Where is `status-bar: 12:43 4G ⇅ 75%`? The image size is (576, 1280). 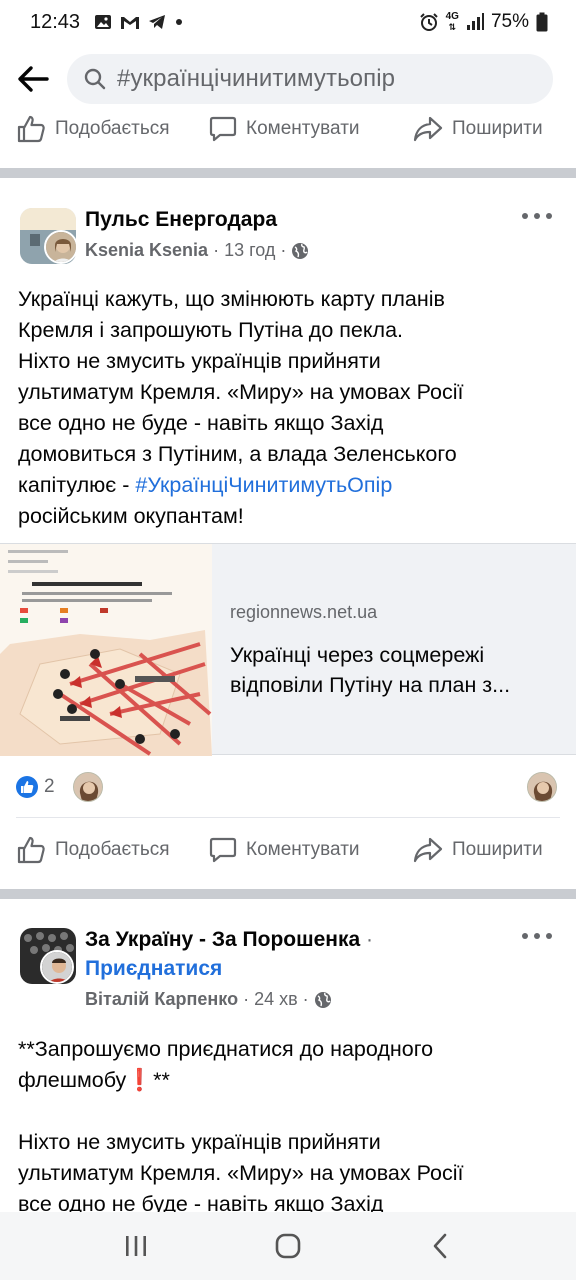 status-bar: 12:43 4G ⇅ 75% is located at coordinates (288, 22).